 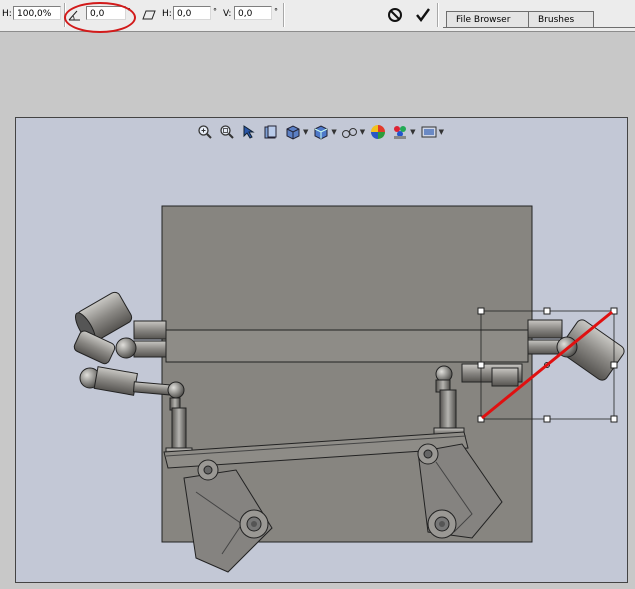 What do you see at coordinates (7, 14) in the screenshot?
I see `width-label: H:` at bounding box center [7, 14].